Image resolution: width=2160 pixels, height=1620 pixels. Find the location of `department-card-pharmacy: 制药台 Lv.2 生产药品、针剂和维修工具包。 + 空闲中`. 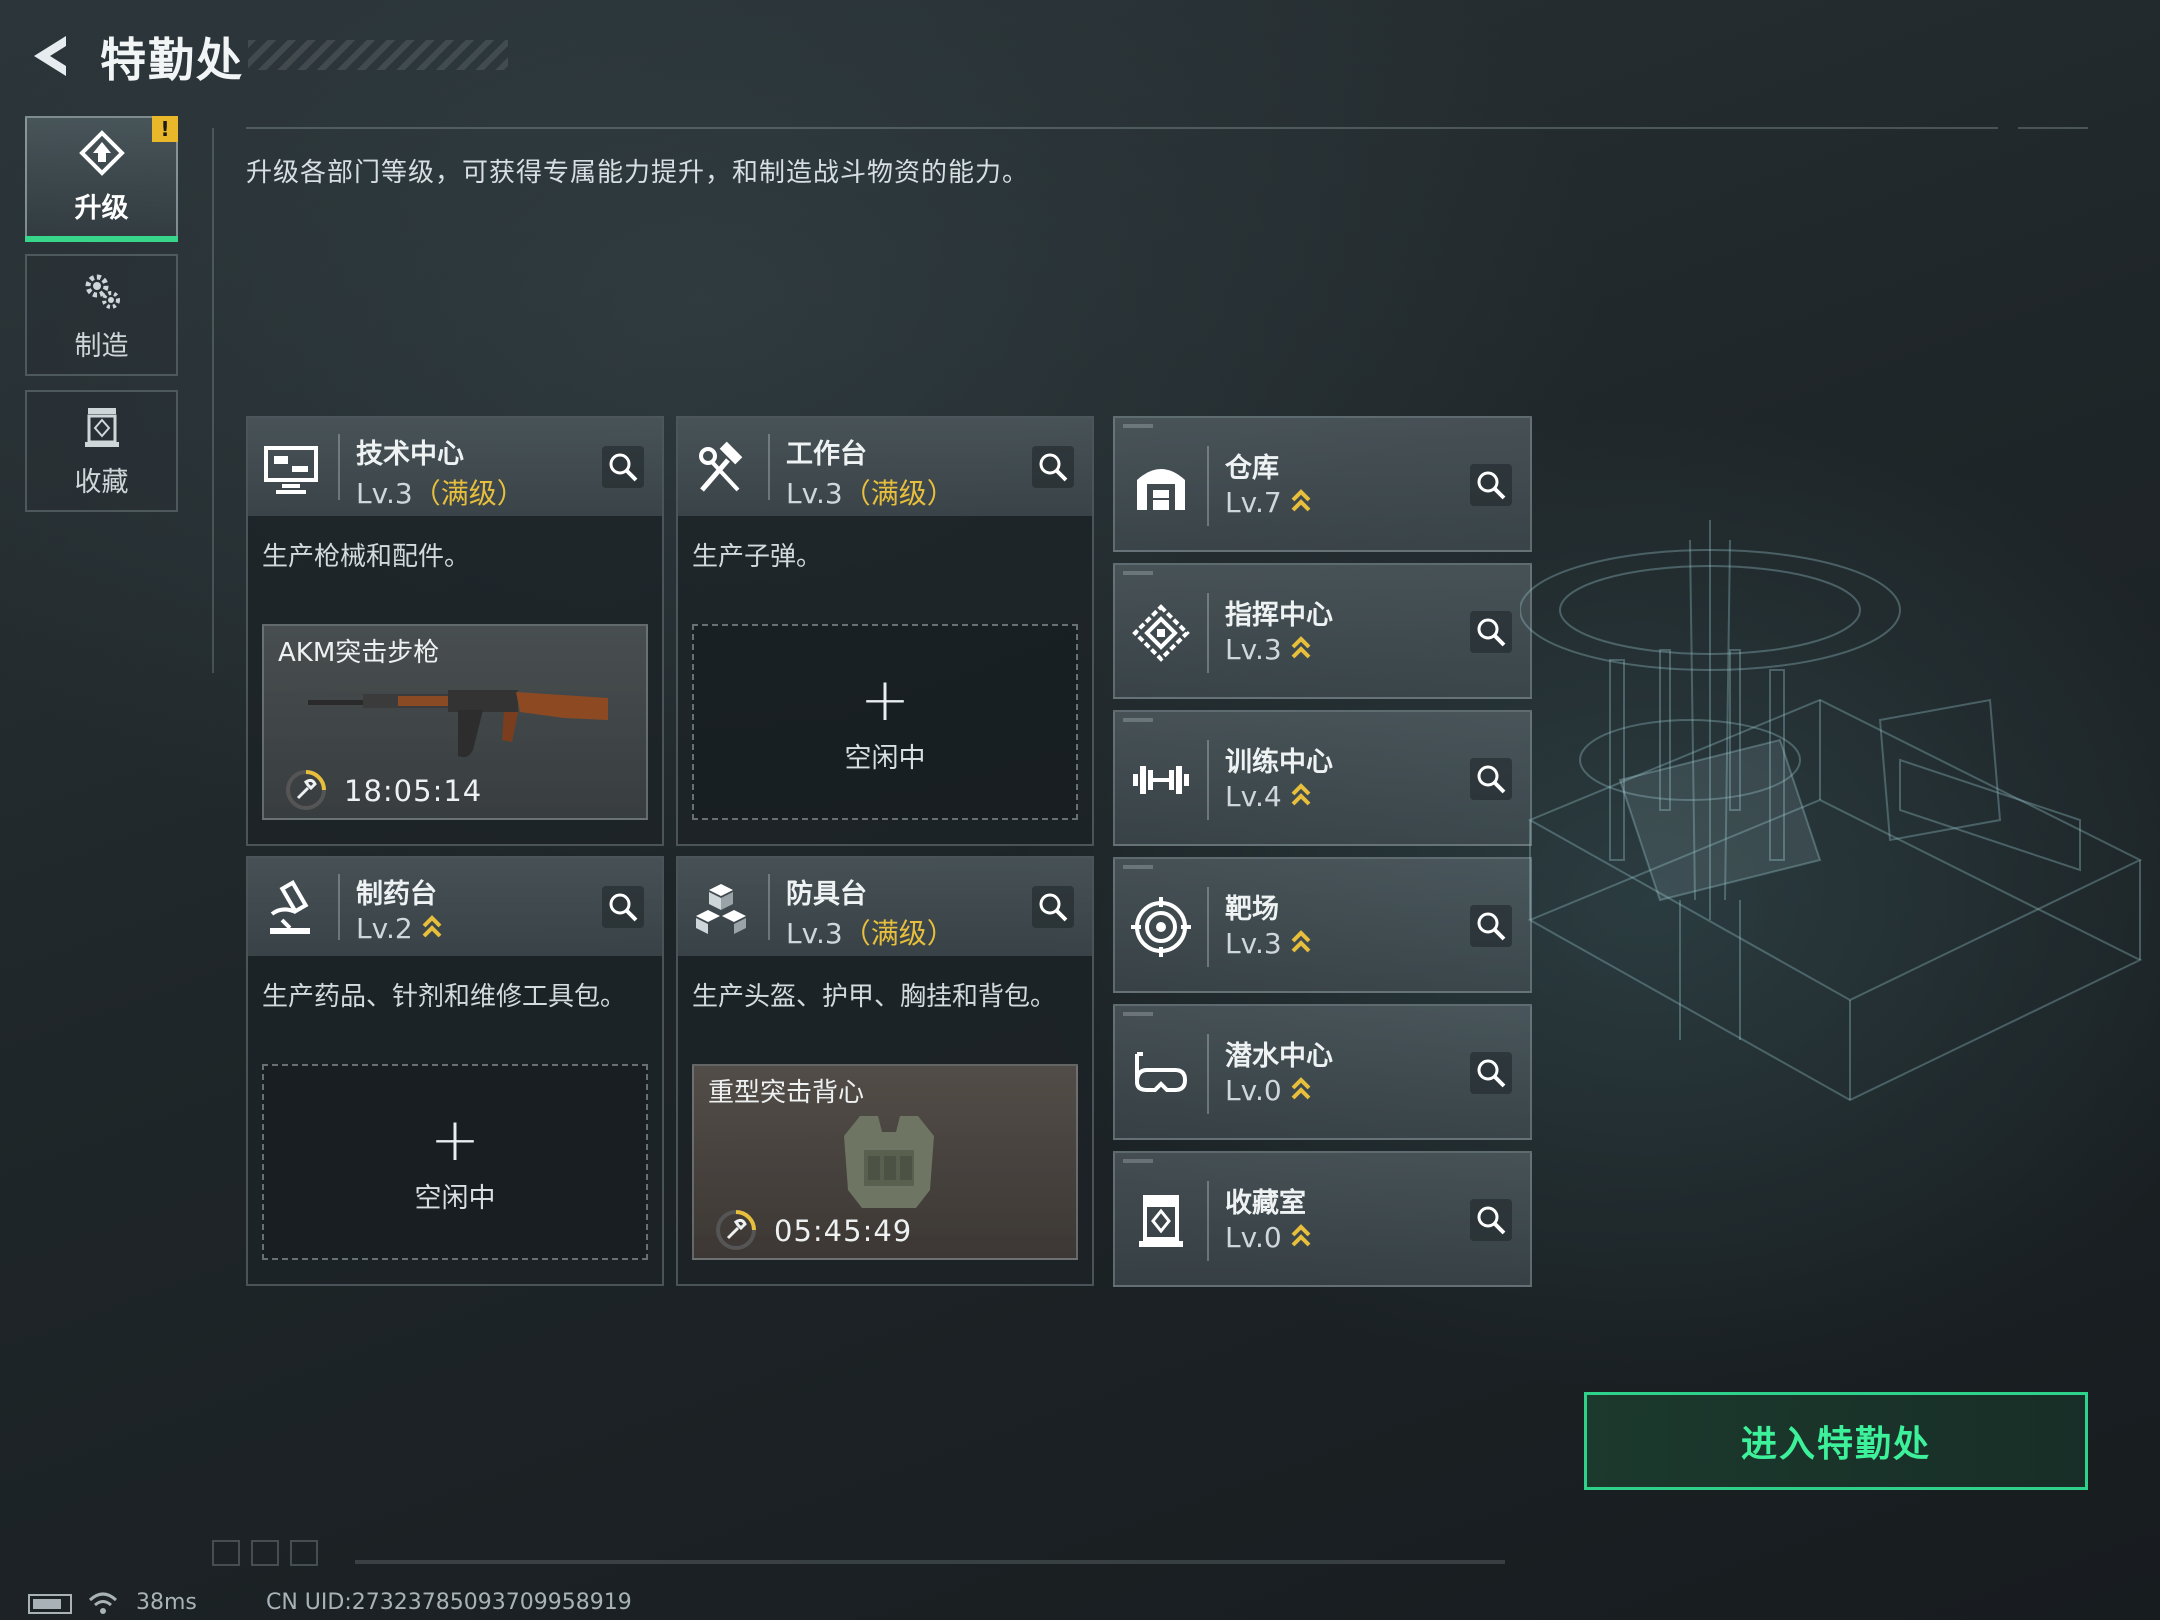

department-card-pharmacy: 制药台 Lv.2 生产药品、针剂和维修工具包。 + 空闲中 is located at coordinates (455, 1071).